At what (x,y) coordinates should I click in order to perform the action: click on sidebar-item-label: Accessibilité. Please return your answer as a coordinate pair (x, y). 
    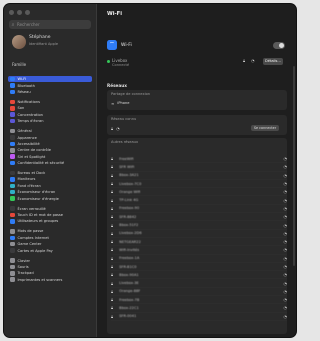
    Looking at the image, I should click on (28, 143).